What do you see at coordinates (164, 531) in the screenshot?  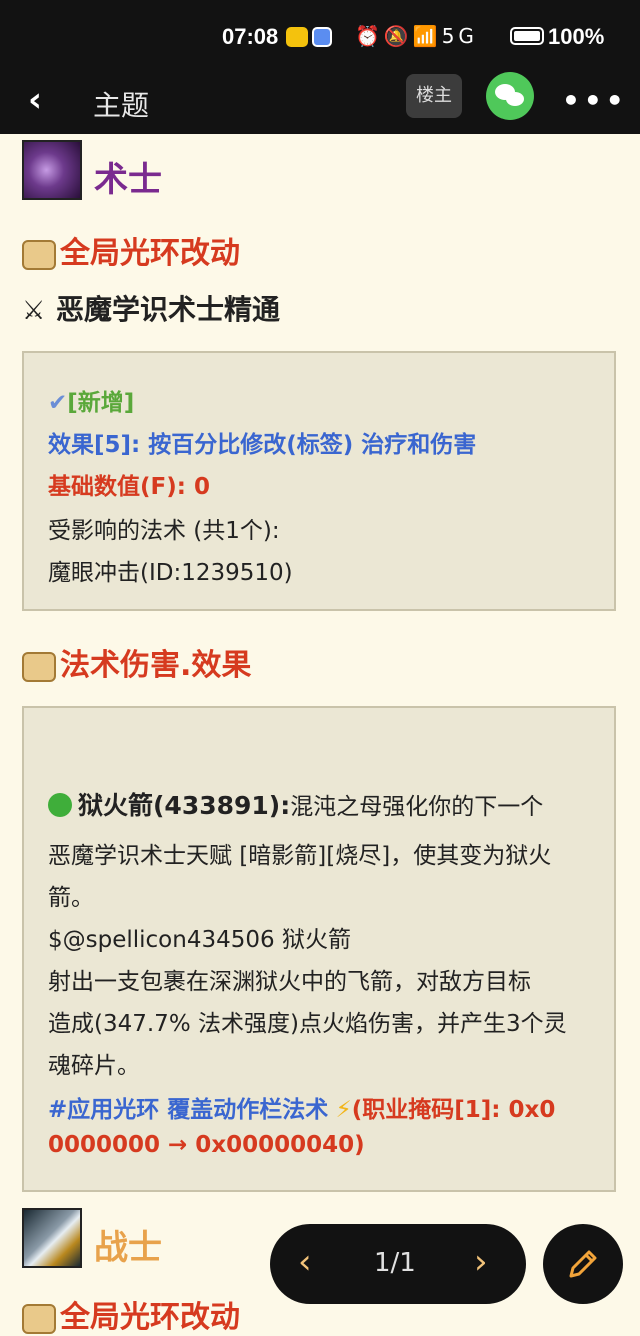 I see `affected-spells-label: 受影响的法术 (共1个):` at bounding box center [164, 531].